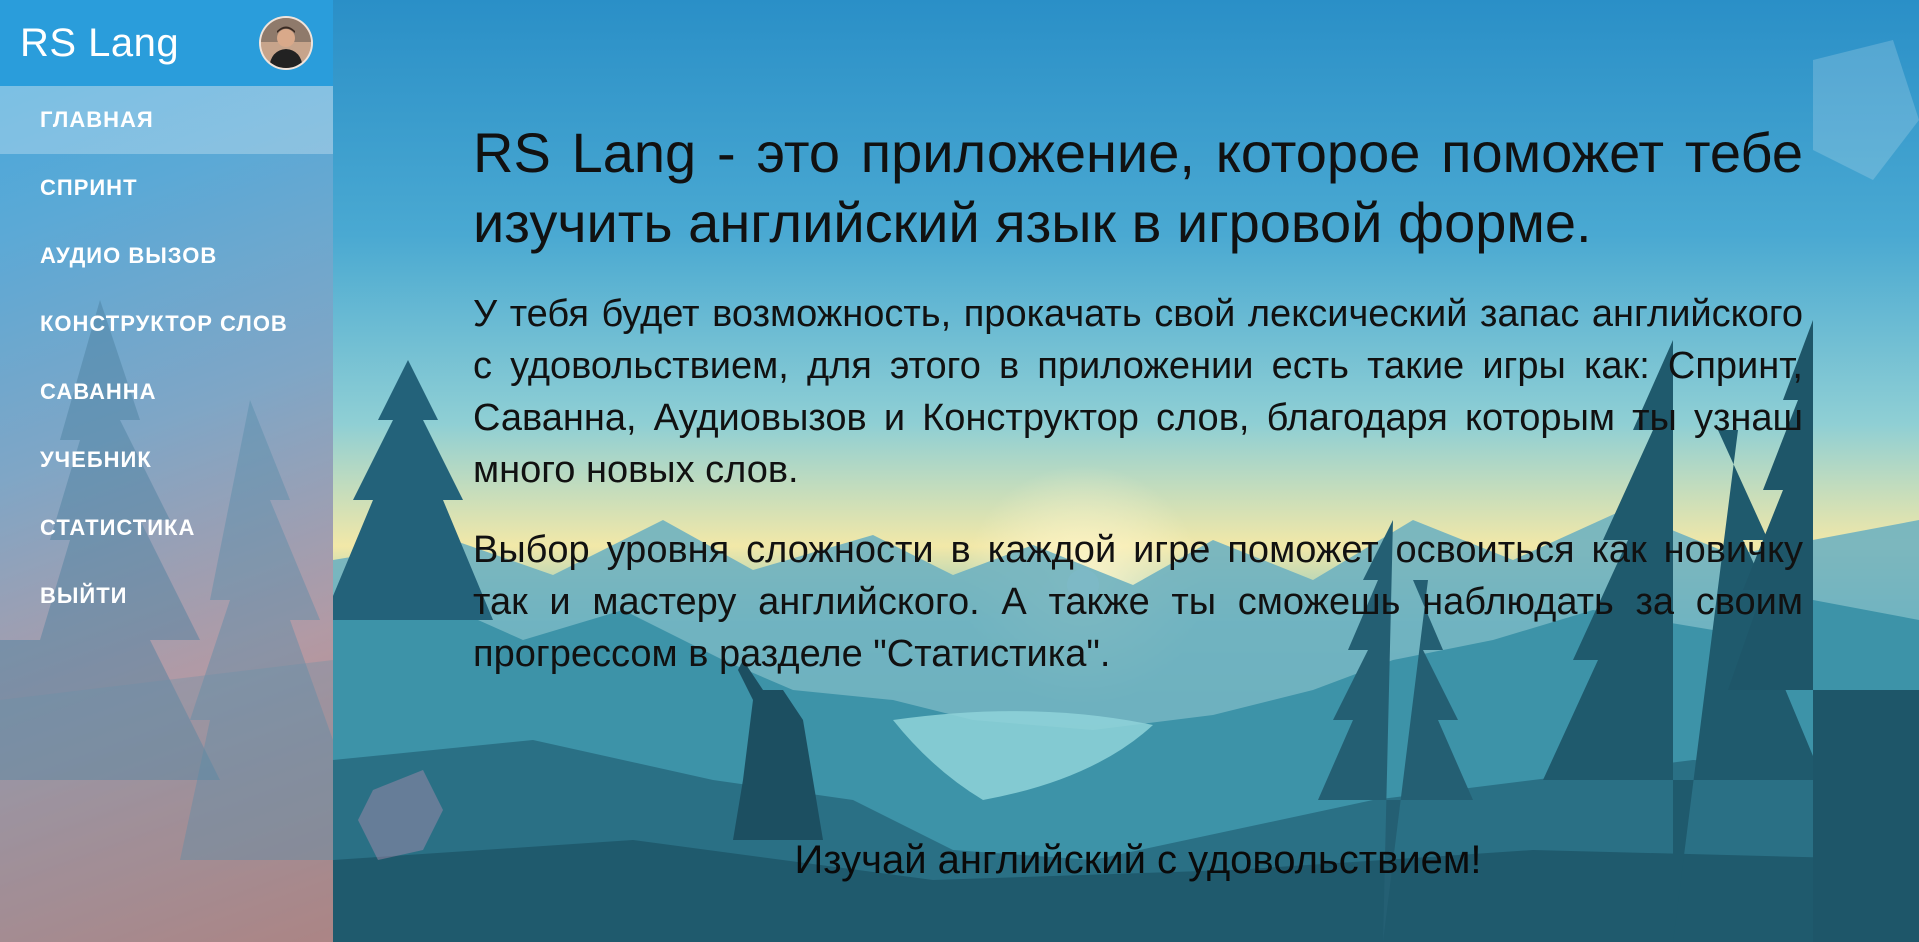 The image size is (1919, 942). What do you see at coordinates (166, 188) in the screenshot?
I see `sidebar-item-1: СПРИНТ` at bounding box center [166, 188].